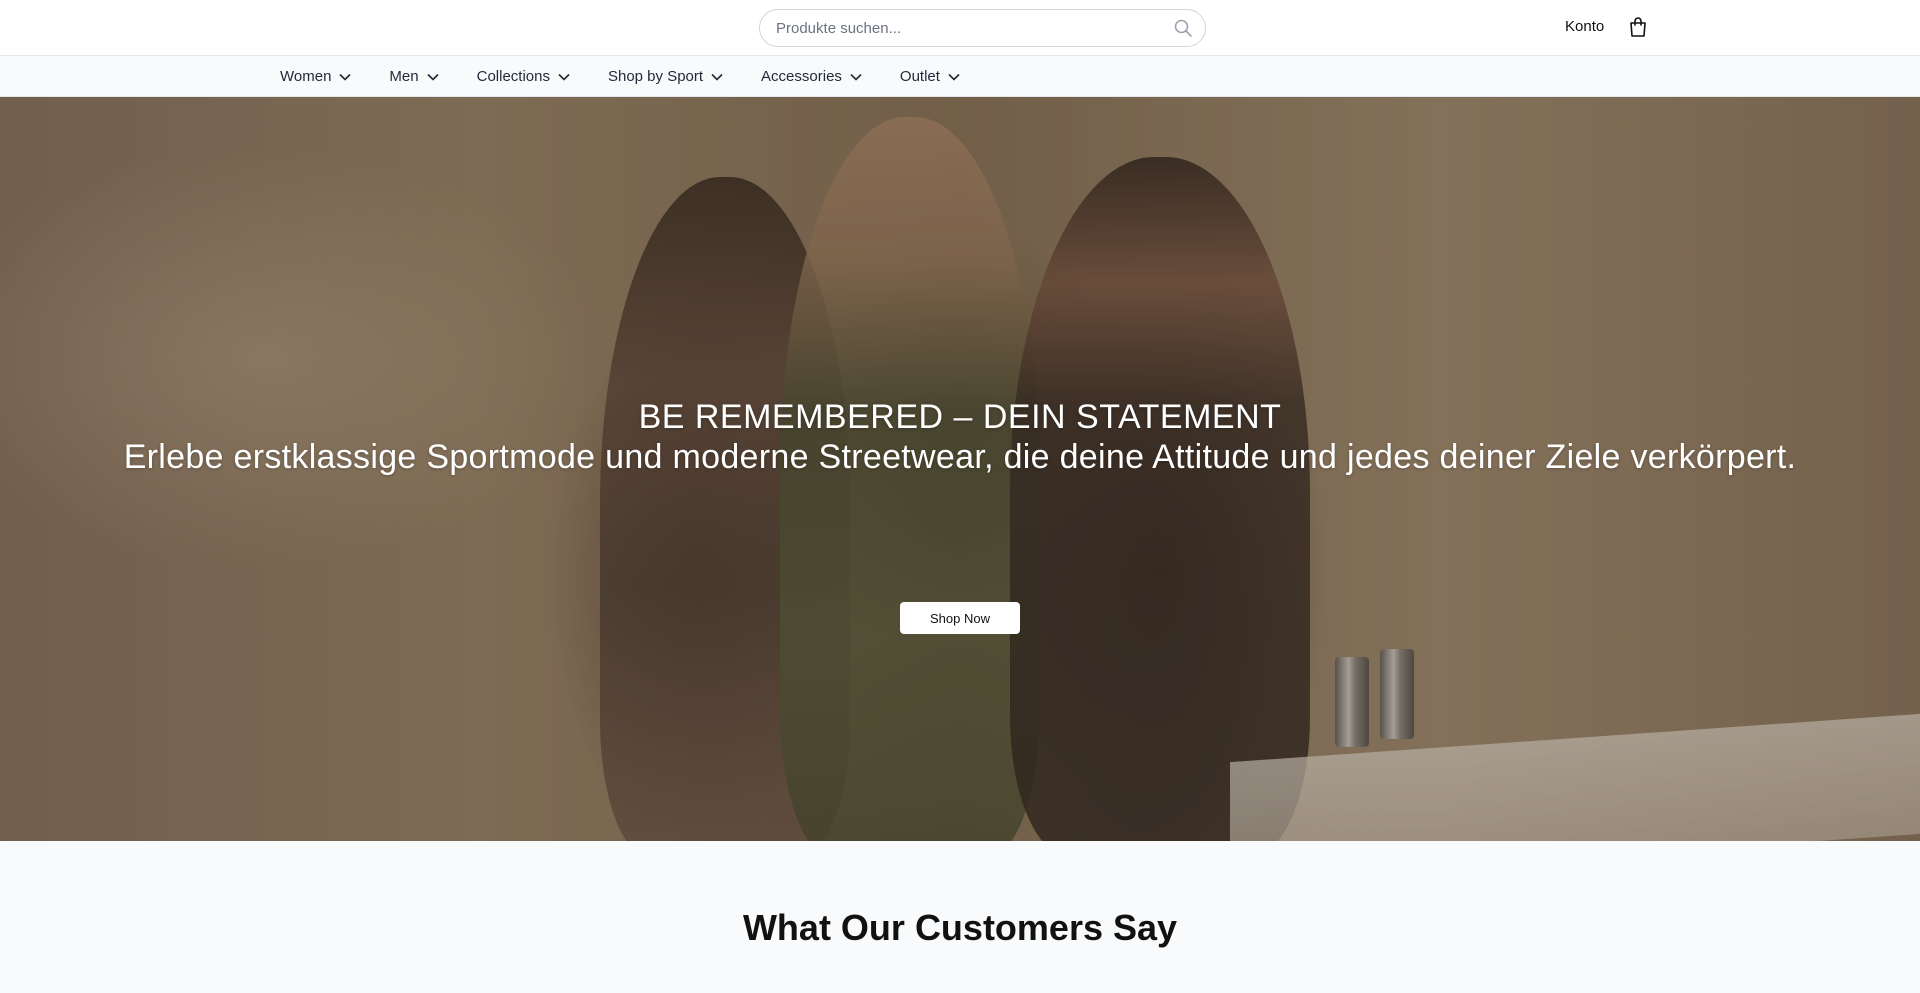 The height and width of the screenshot is (993, 1920). I want to click on nav-item-men: Men, so click(414, 76).